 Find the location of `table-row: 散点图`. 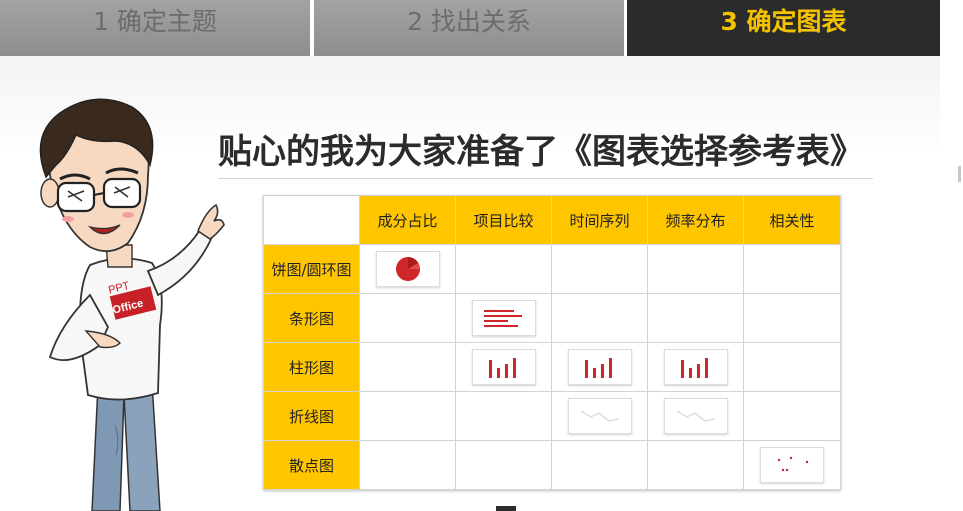

table-row: 散点图 is located at coordinates (552, 465).